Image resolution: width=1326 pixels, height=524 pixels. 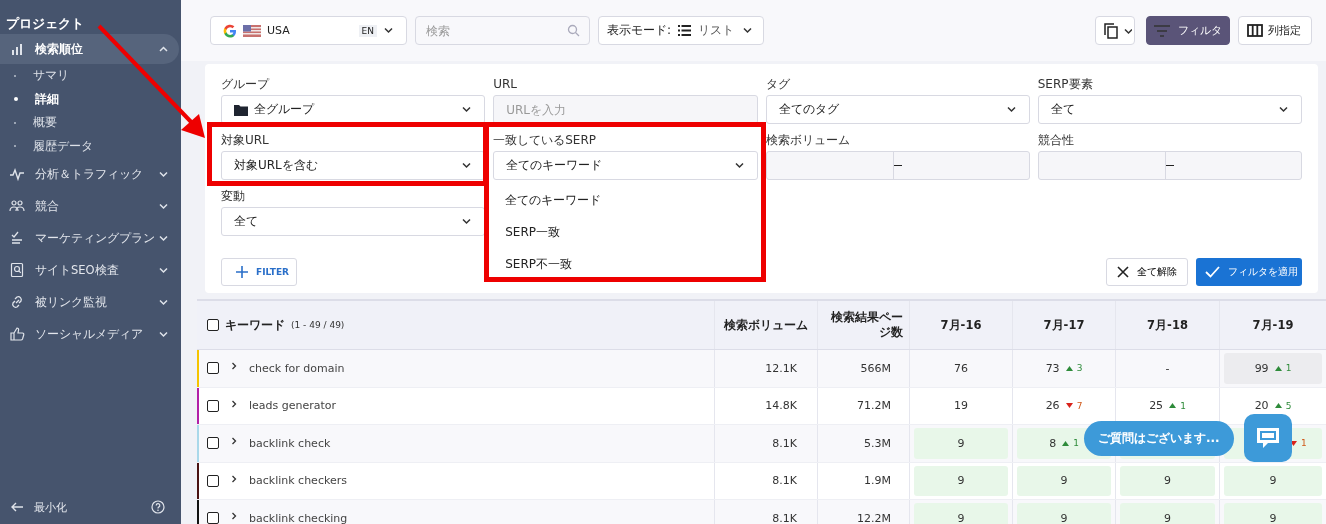 I want to click on field-label: 変動, so click(x=233, y=196).